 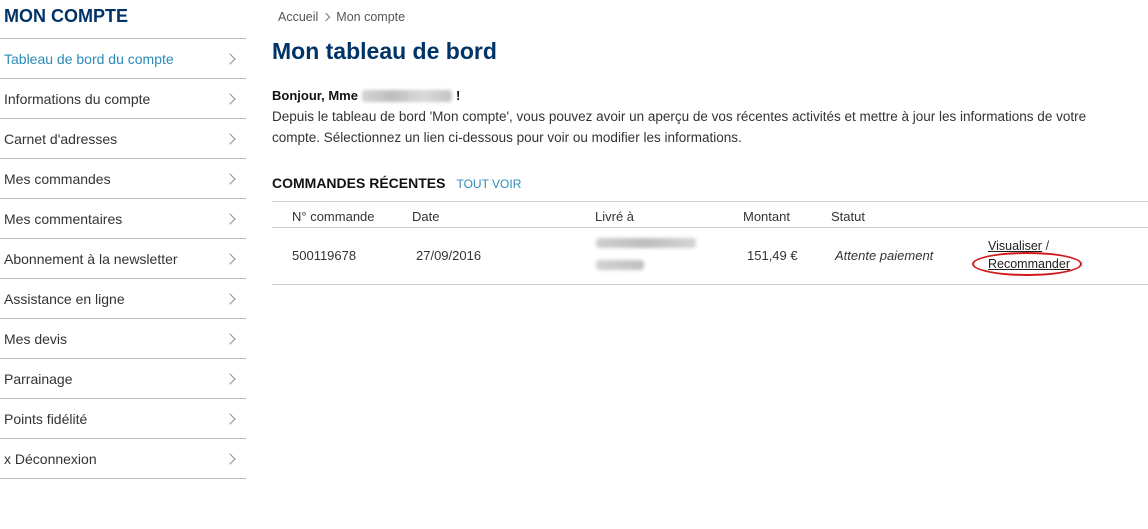 What do you see at coordinates (66, 16) in the screenshot?
I see `sidebar-title: MON COMPTE` at bounding box center [66, 16].